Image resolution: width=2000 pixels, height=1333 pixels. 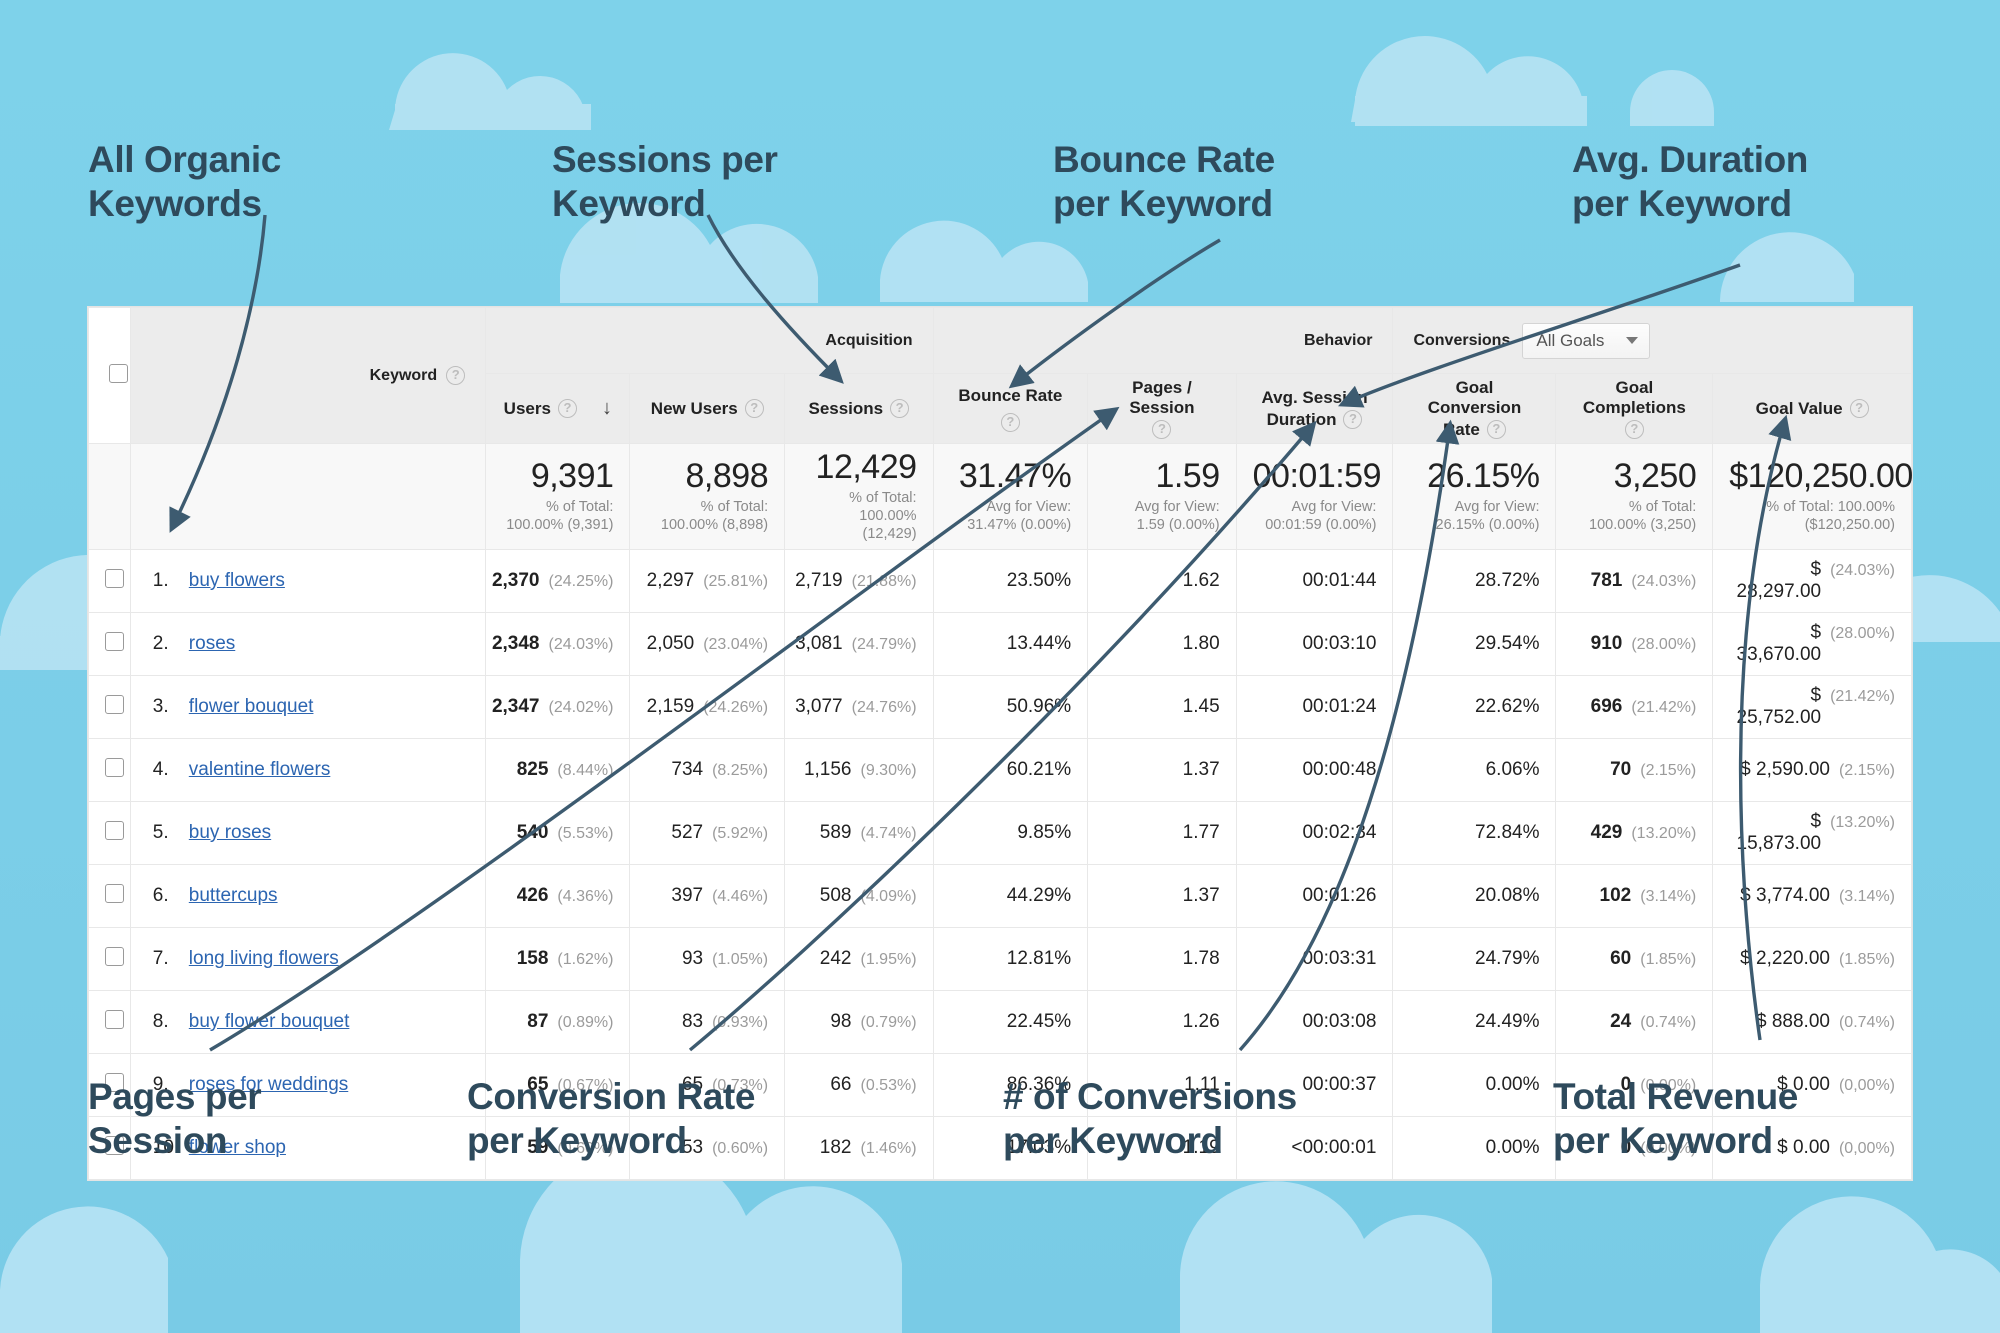 I want to click on arrow-down-icon: ↓, so click(x=607, y=408).